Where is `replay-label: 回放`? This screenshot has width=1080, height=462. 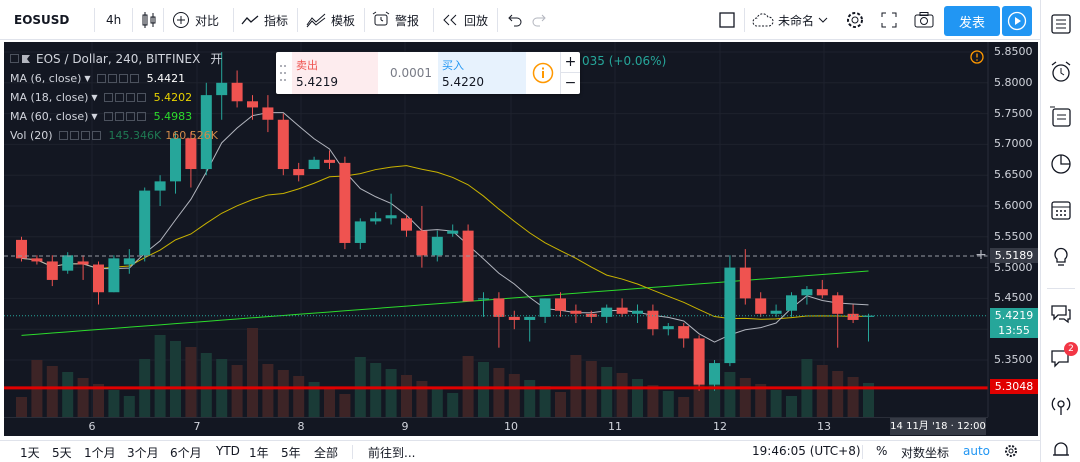
replay-label: 回放 is located at coordinates (476, 20).